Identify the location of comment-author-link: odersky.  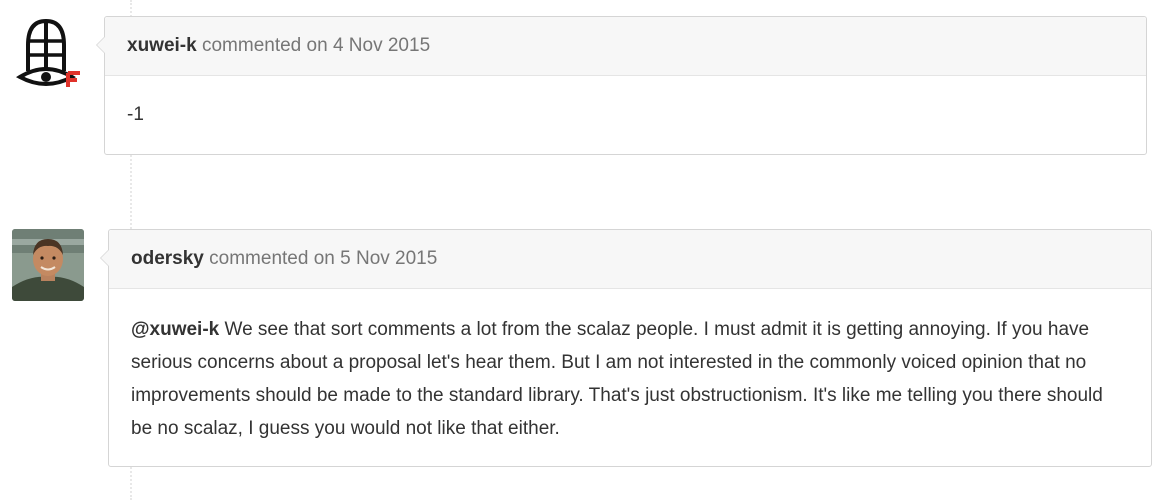
(167, 258).